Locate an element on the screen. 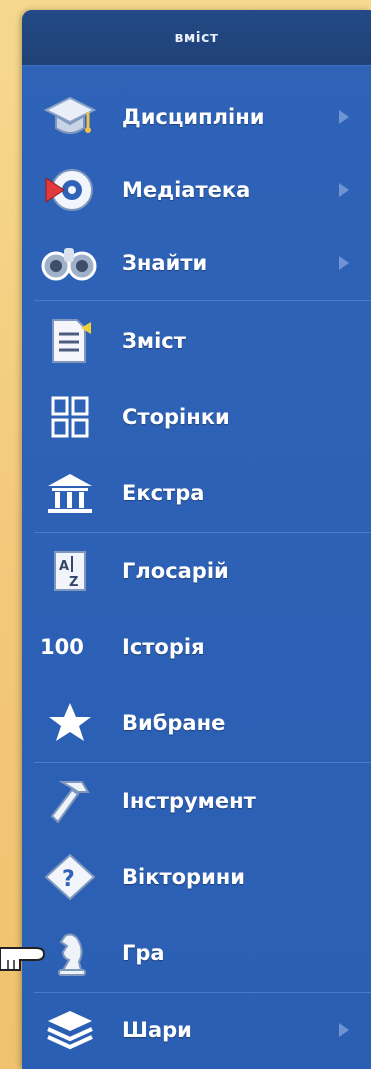  menu-item-label: Історія is located at coordinates (163, 647).